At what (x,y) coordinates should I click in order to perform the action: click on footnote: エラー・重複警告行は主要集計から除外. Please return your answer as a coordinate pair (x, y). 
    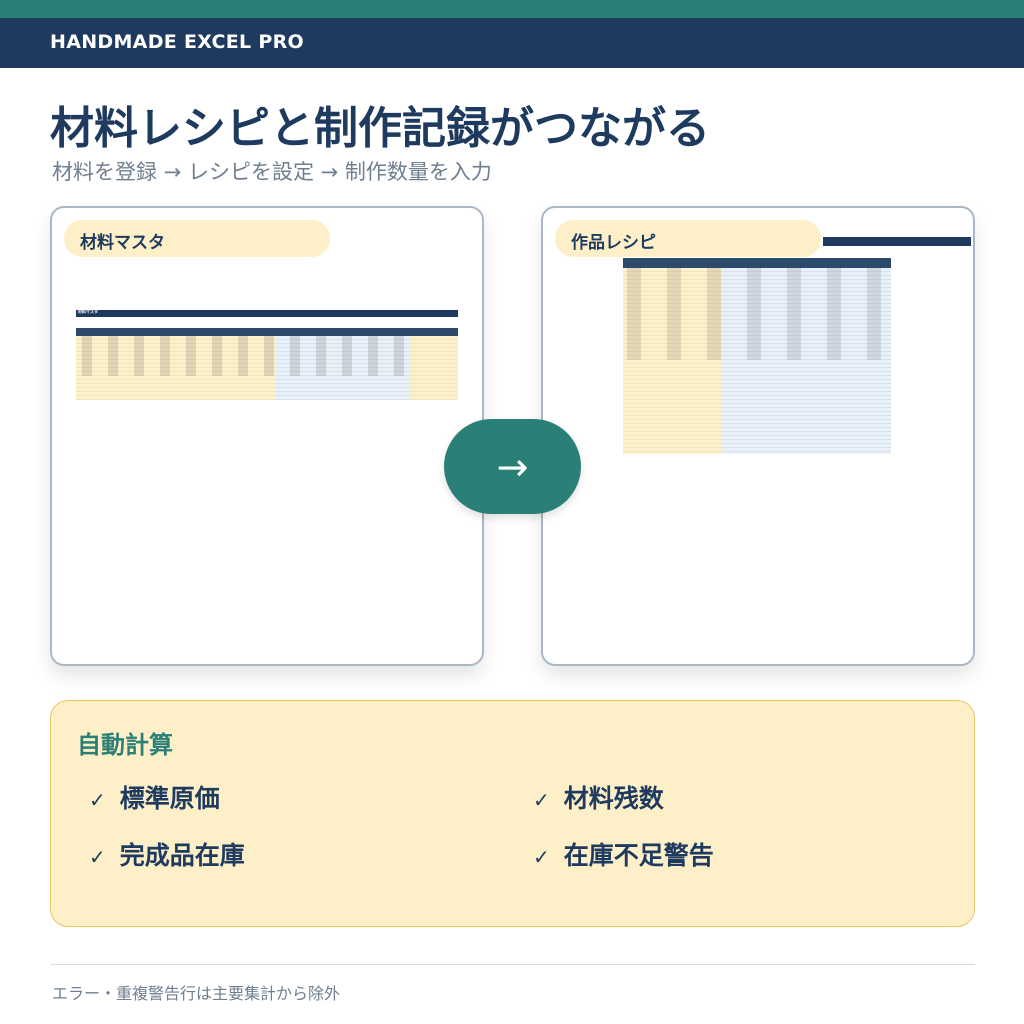
    Looking at the image, I should click on (196, 993).